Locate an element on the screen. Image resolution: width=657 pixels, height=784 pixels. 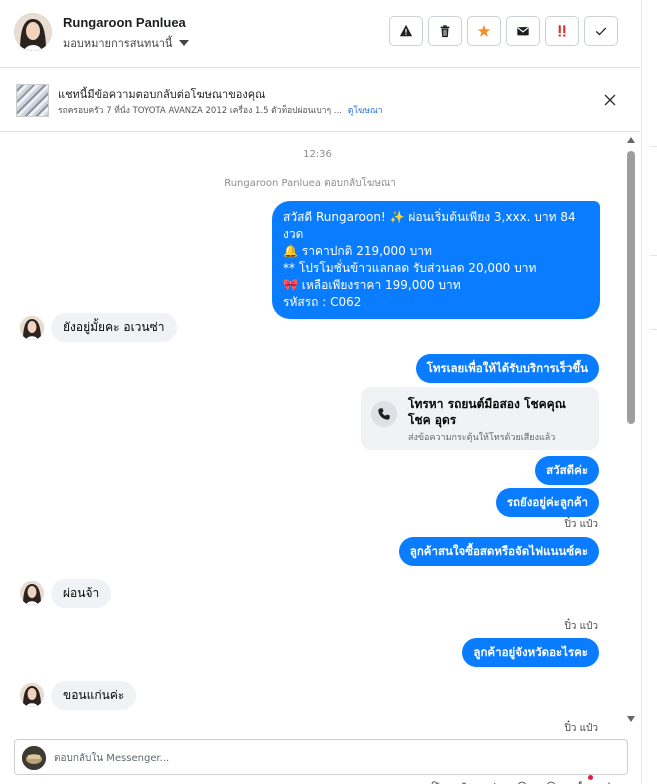
envelope-icon is located at coordinates (523, 31).